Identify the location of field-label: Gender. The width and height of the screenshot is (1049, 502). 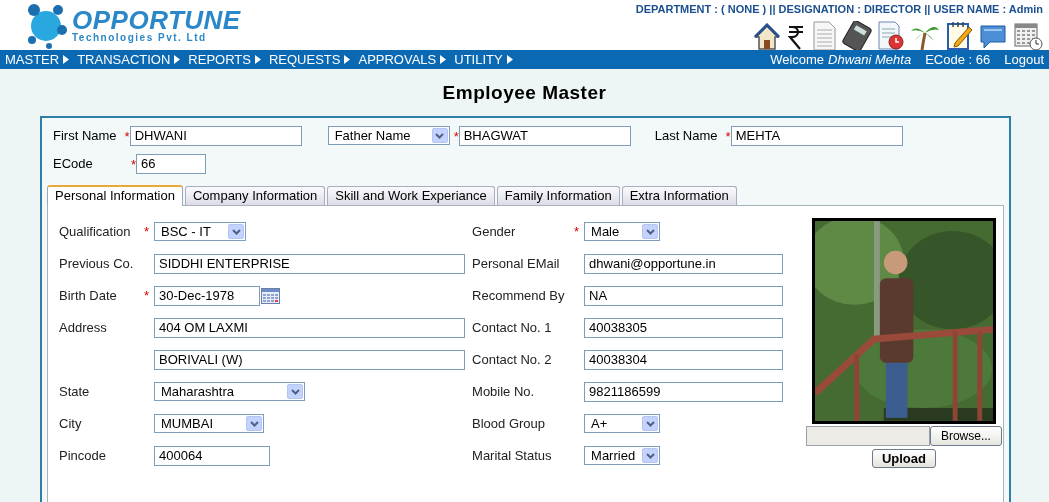
(494, 231).